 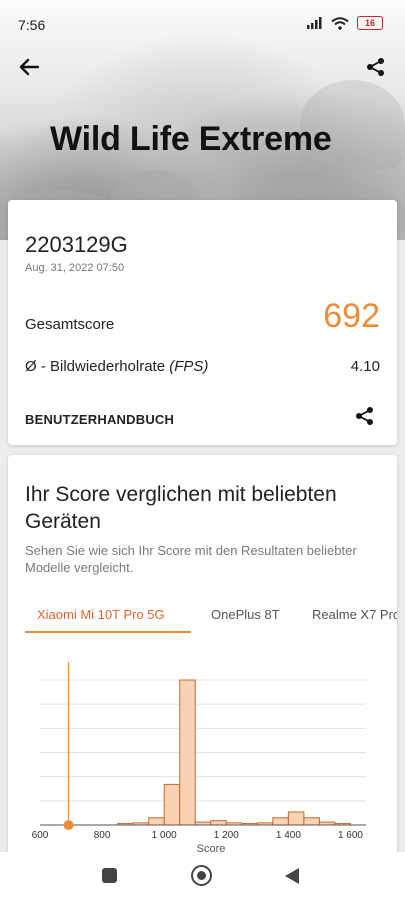 What do you see at coordinates (202, 24) in the screenshot?
I see `status-bar: 7:56 16` at bounding box center [202, 24].